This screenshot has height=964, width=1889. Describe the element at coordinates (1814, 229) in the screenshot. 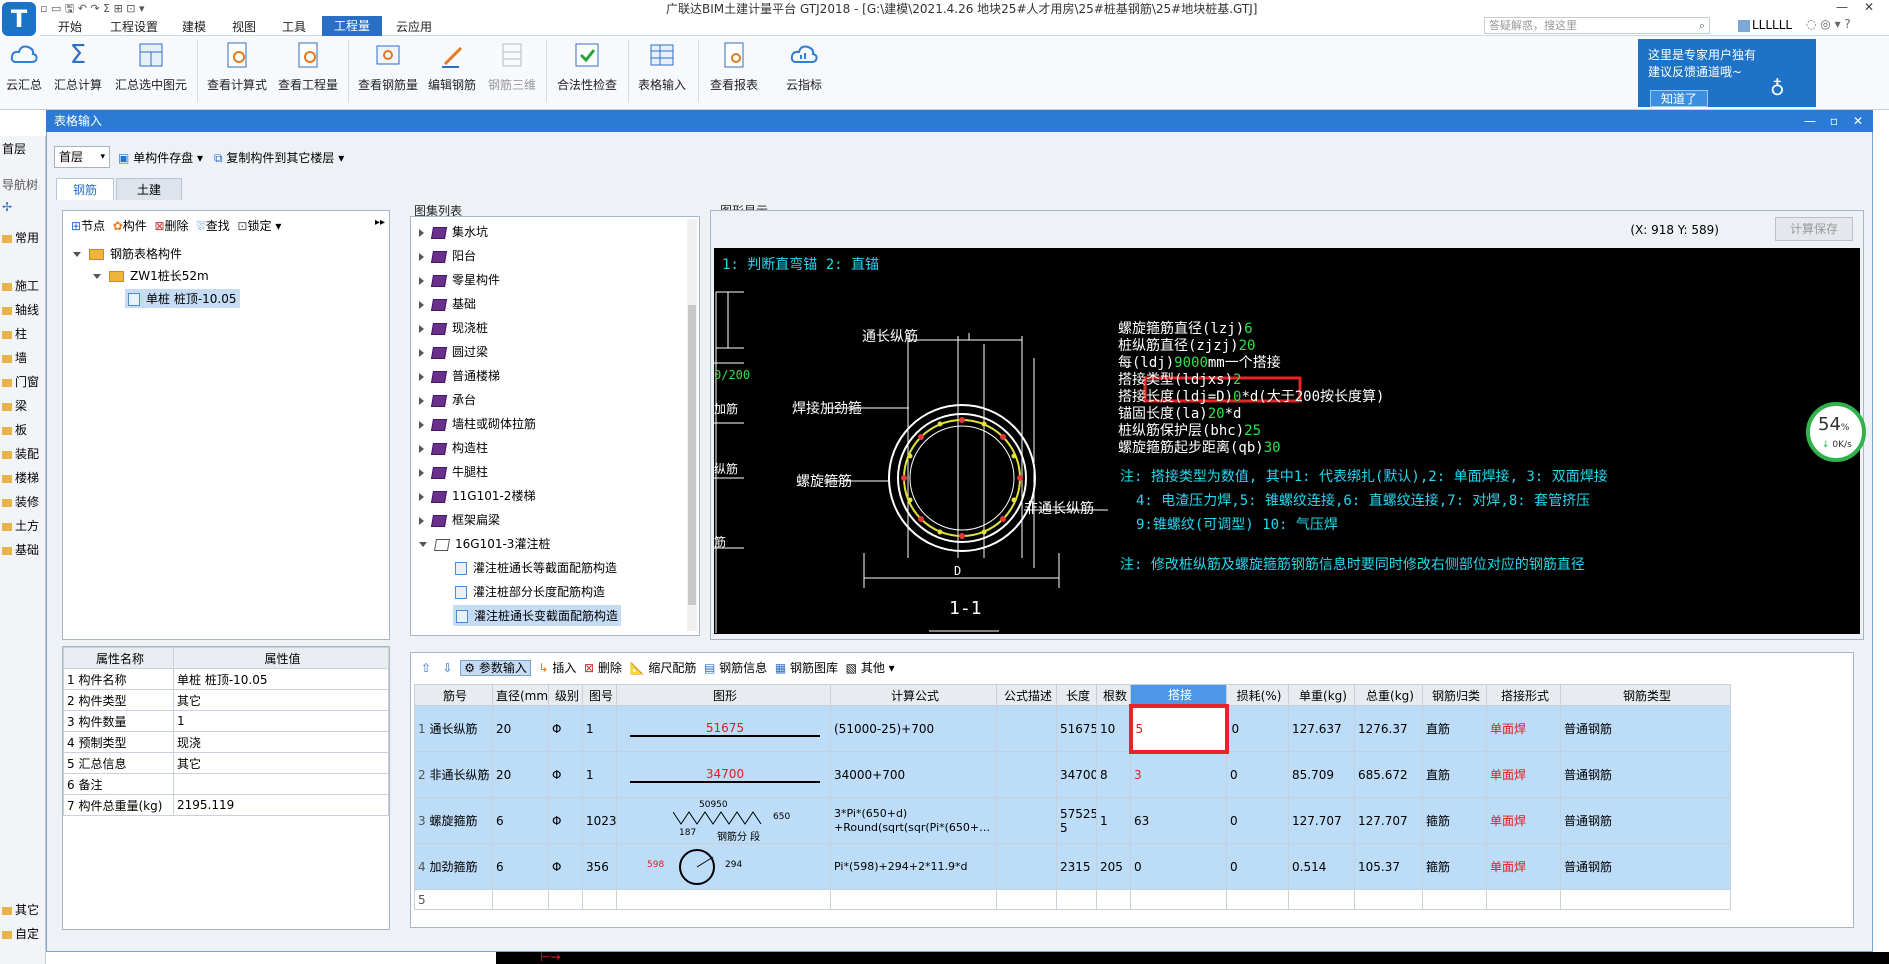

I see `calc-save-button: 计算保存` at that location.